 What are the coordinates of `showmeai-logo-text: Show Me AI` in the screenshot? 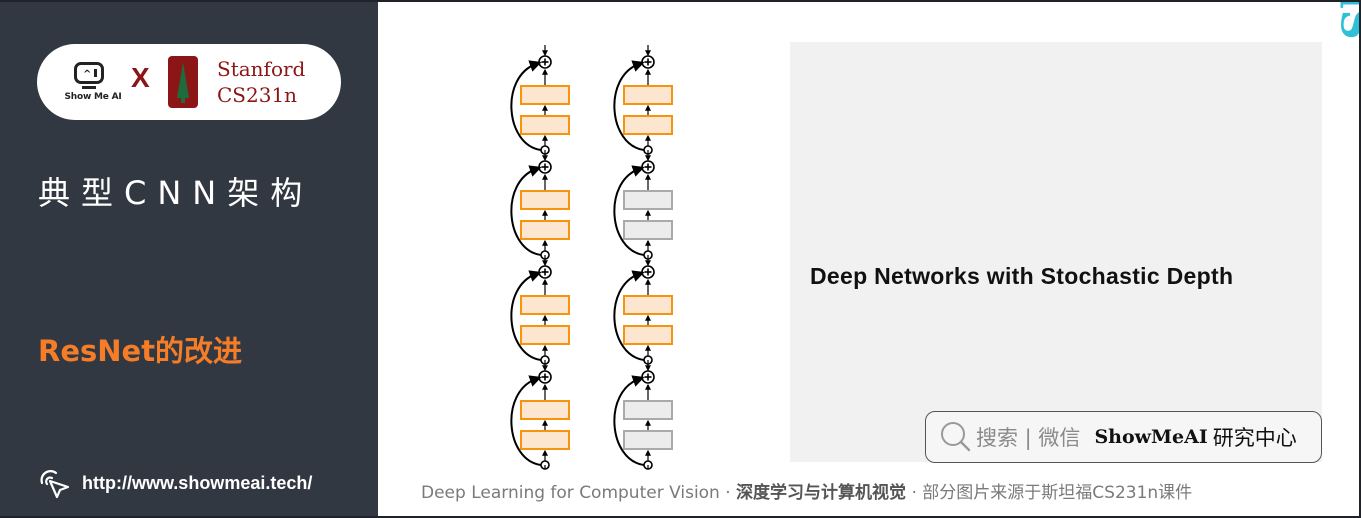 It's located at (93, 97).